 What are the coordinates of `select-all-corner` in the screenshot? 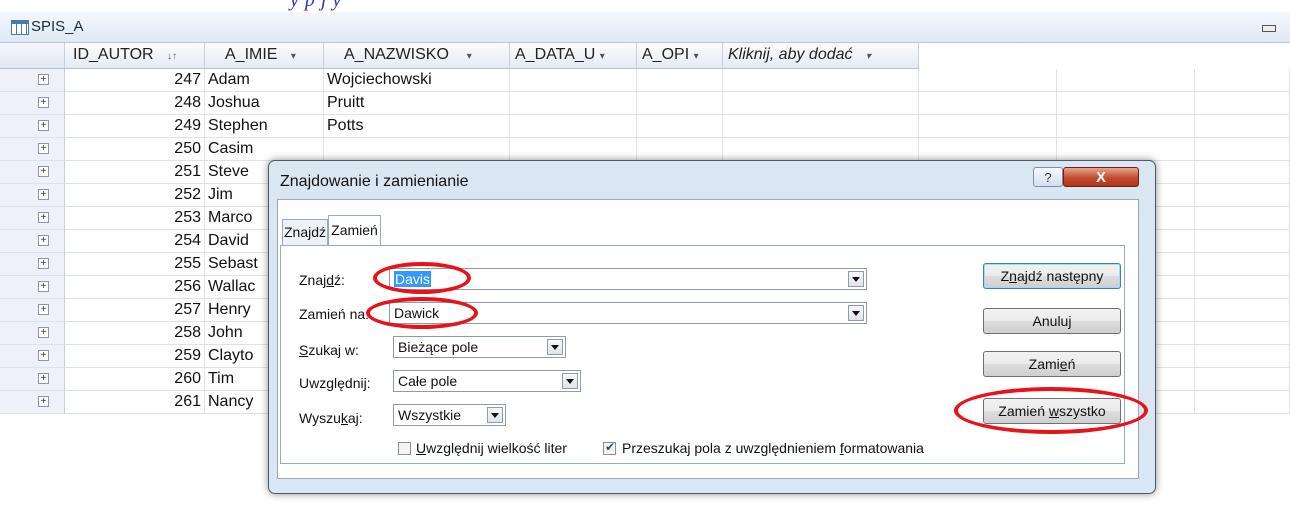 It's located at (32, 56).